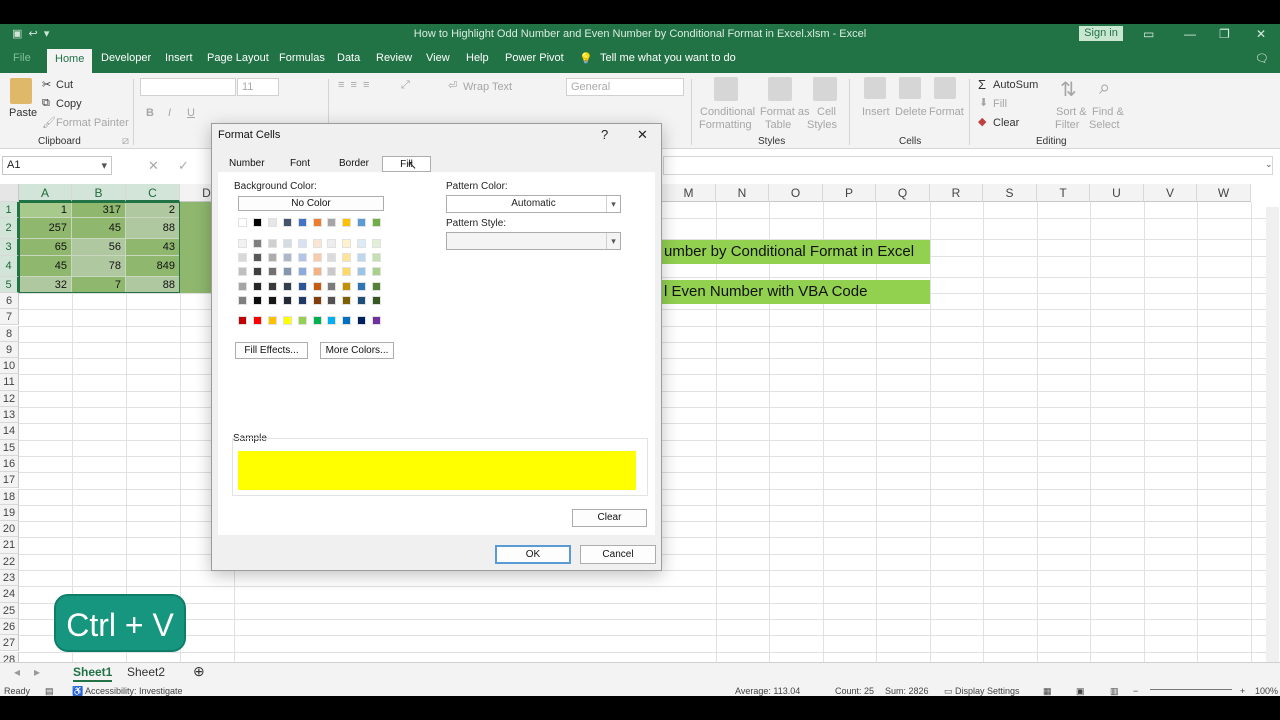 The height and width of the screenshot is (720, 1280). Describe the element at coordinates (9, 398) in the screenshot. I see `row-header: 12` at that location.